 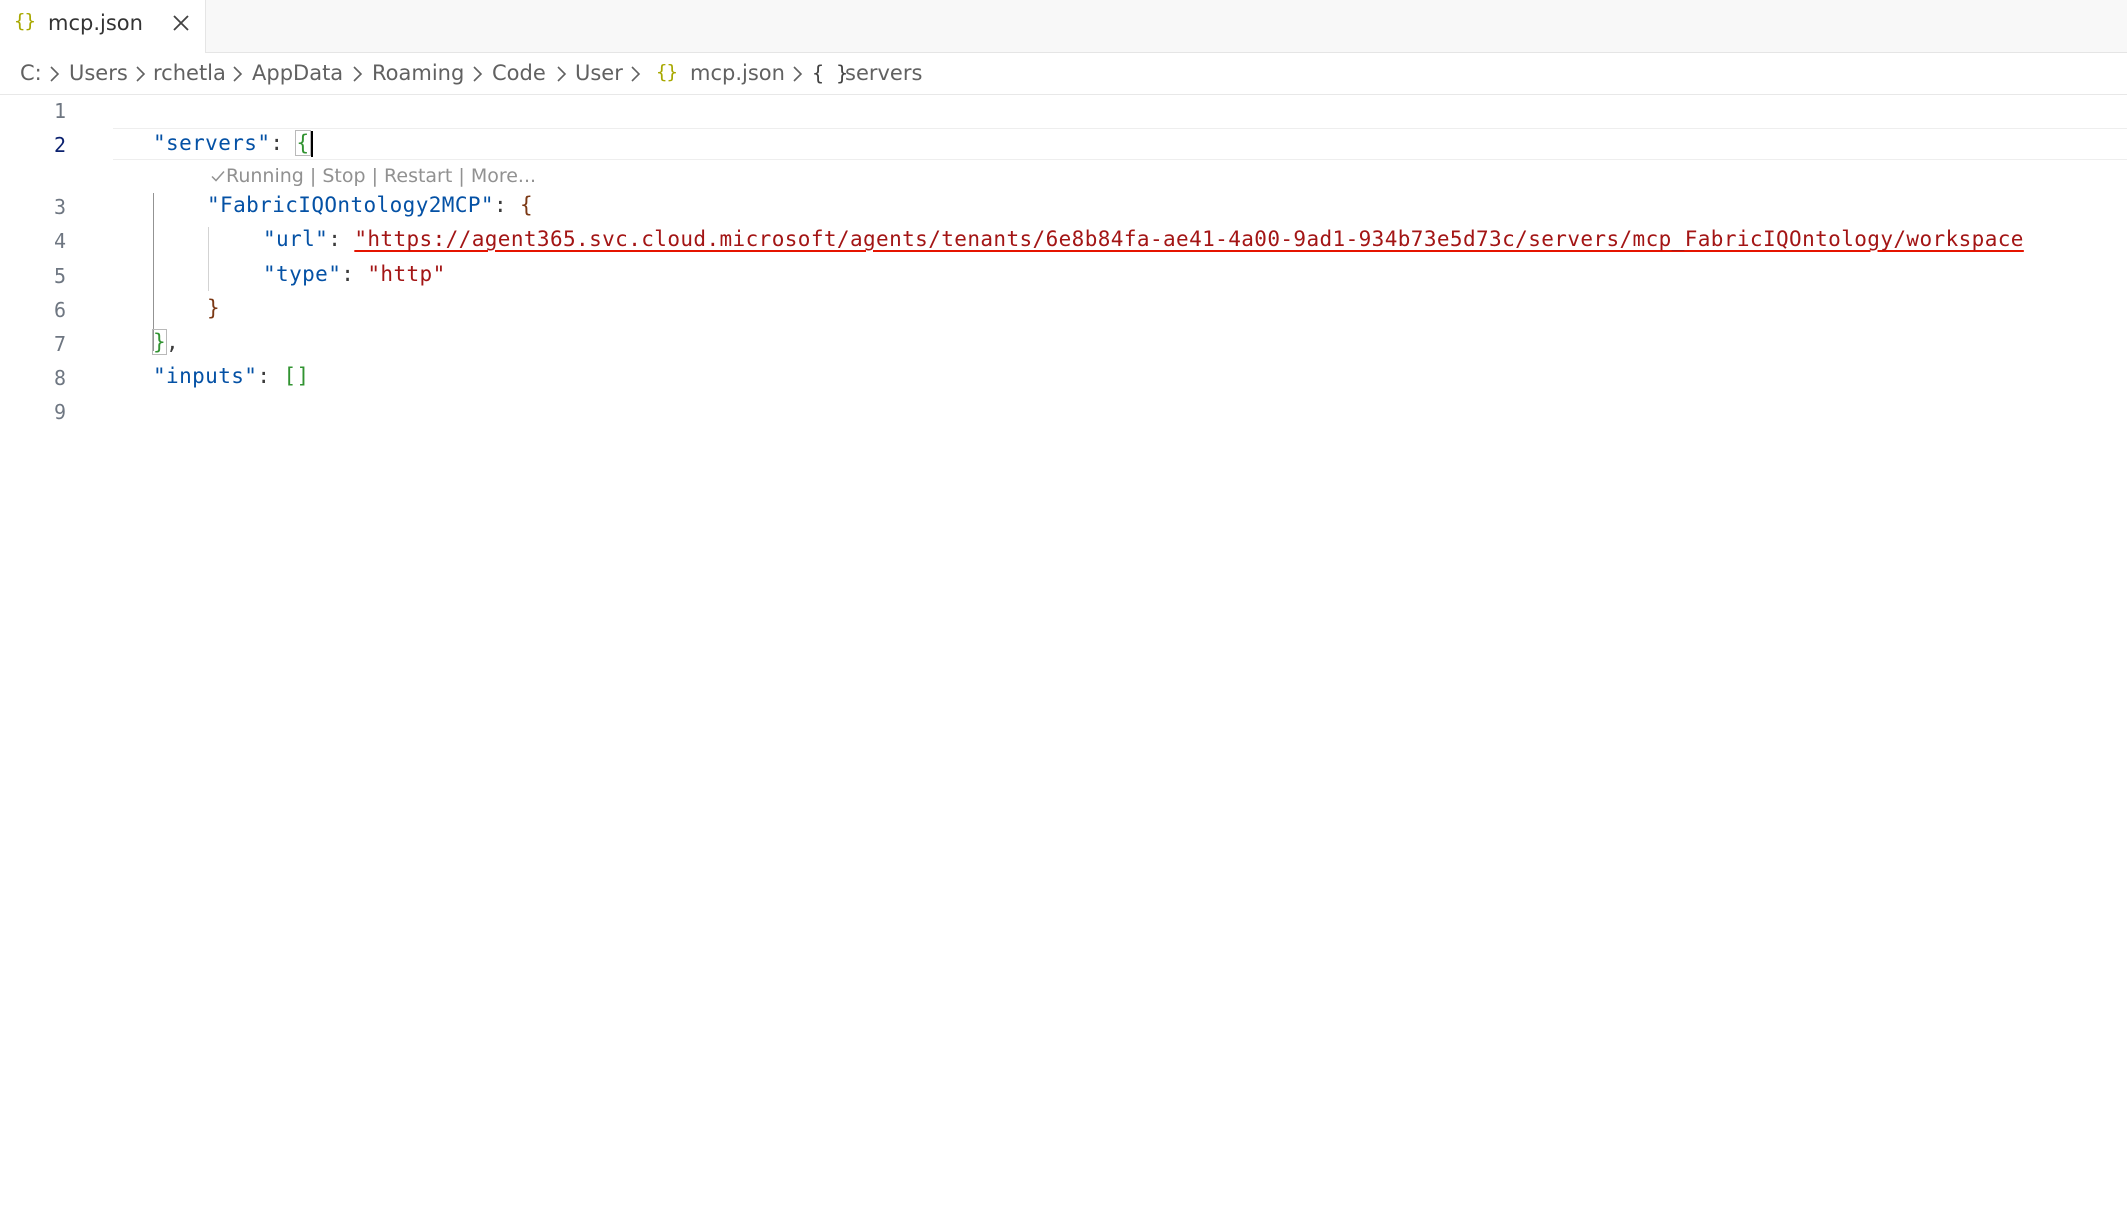 I want to click on line-number: 7, so click(x=59, y=344).